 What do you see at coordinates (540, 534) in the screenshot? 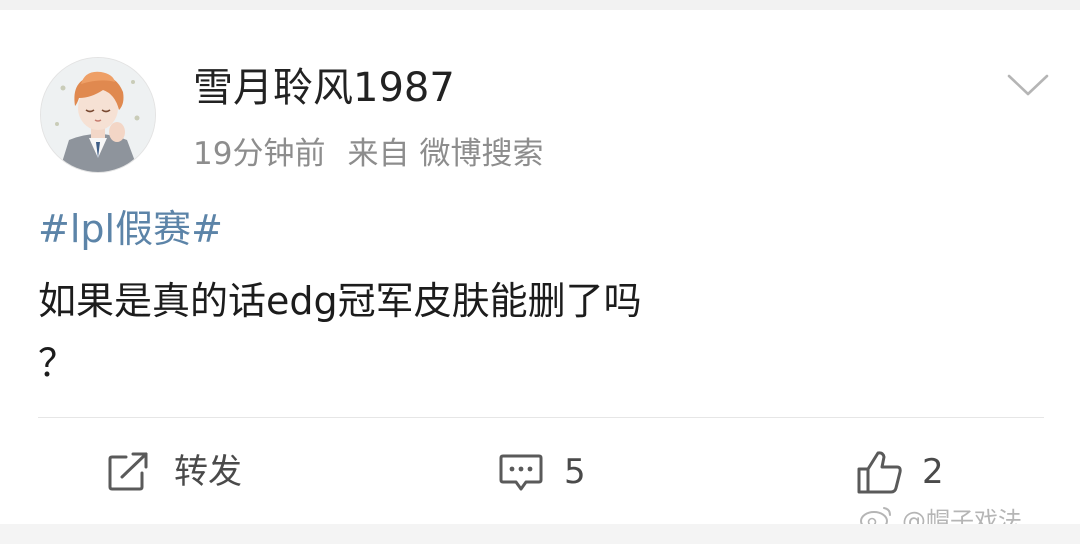
I see `bottom-separator` at bounding box center [540, 534].